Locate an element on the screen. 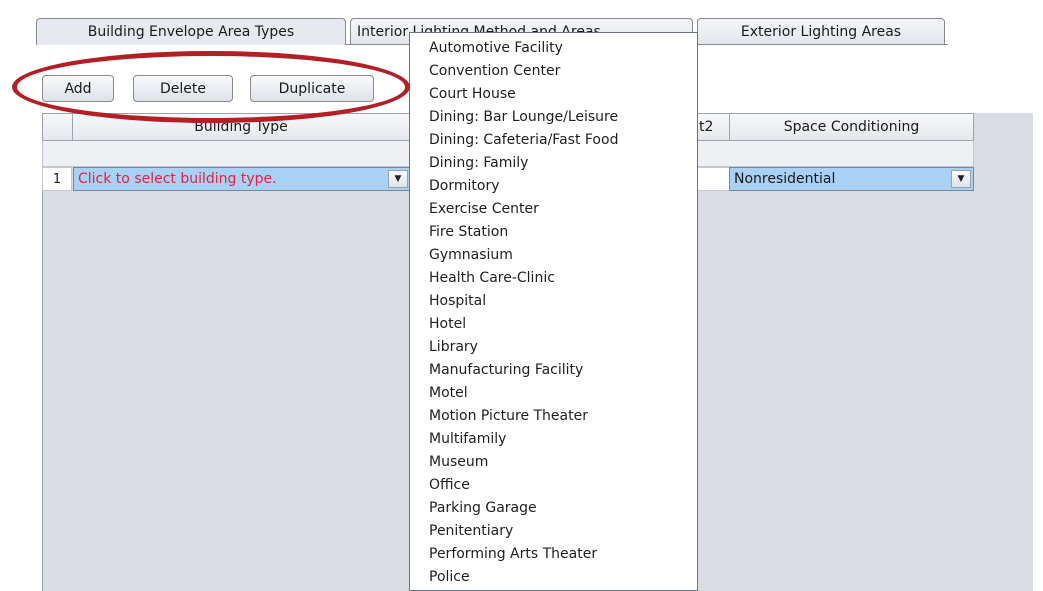  space-conditioning-value: Nonresidential is located at coordinates (785, 179).